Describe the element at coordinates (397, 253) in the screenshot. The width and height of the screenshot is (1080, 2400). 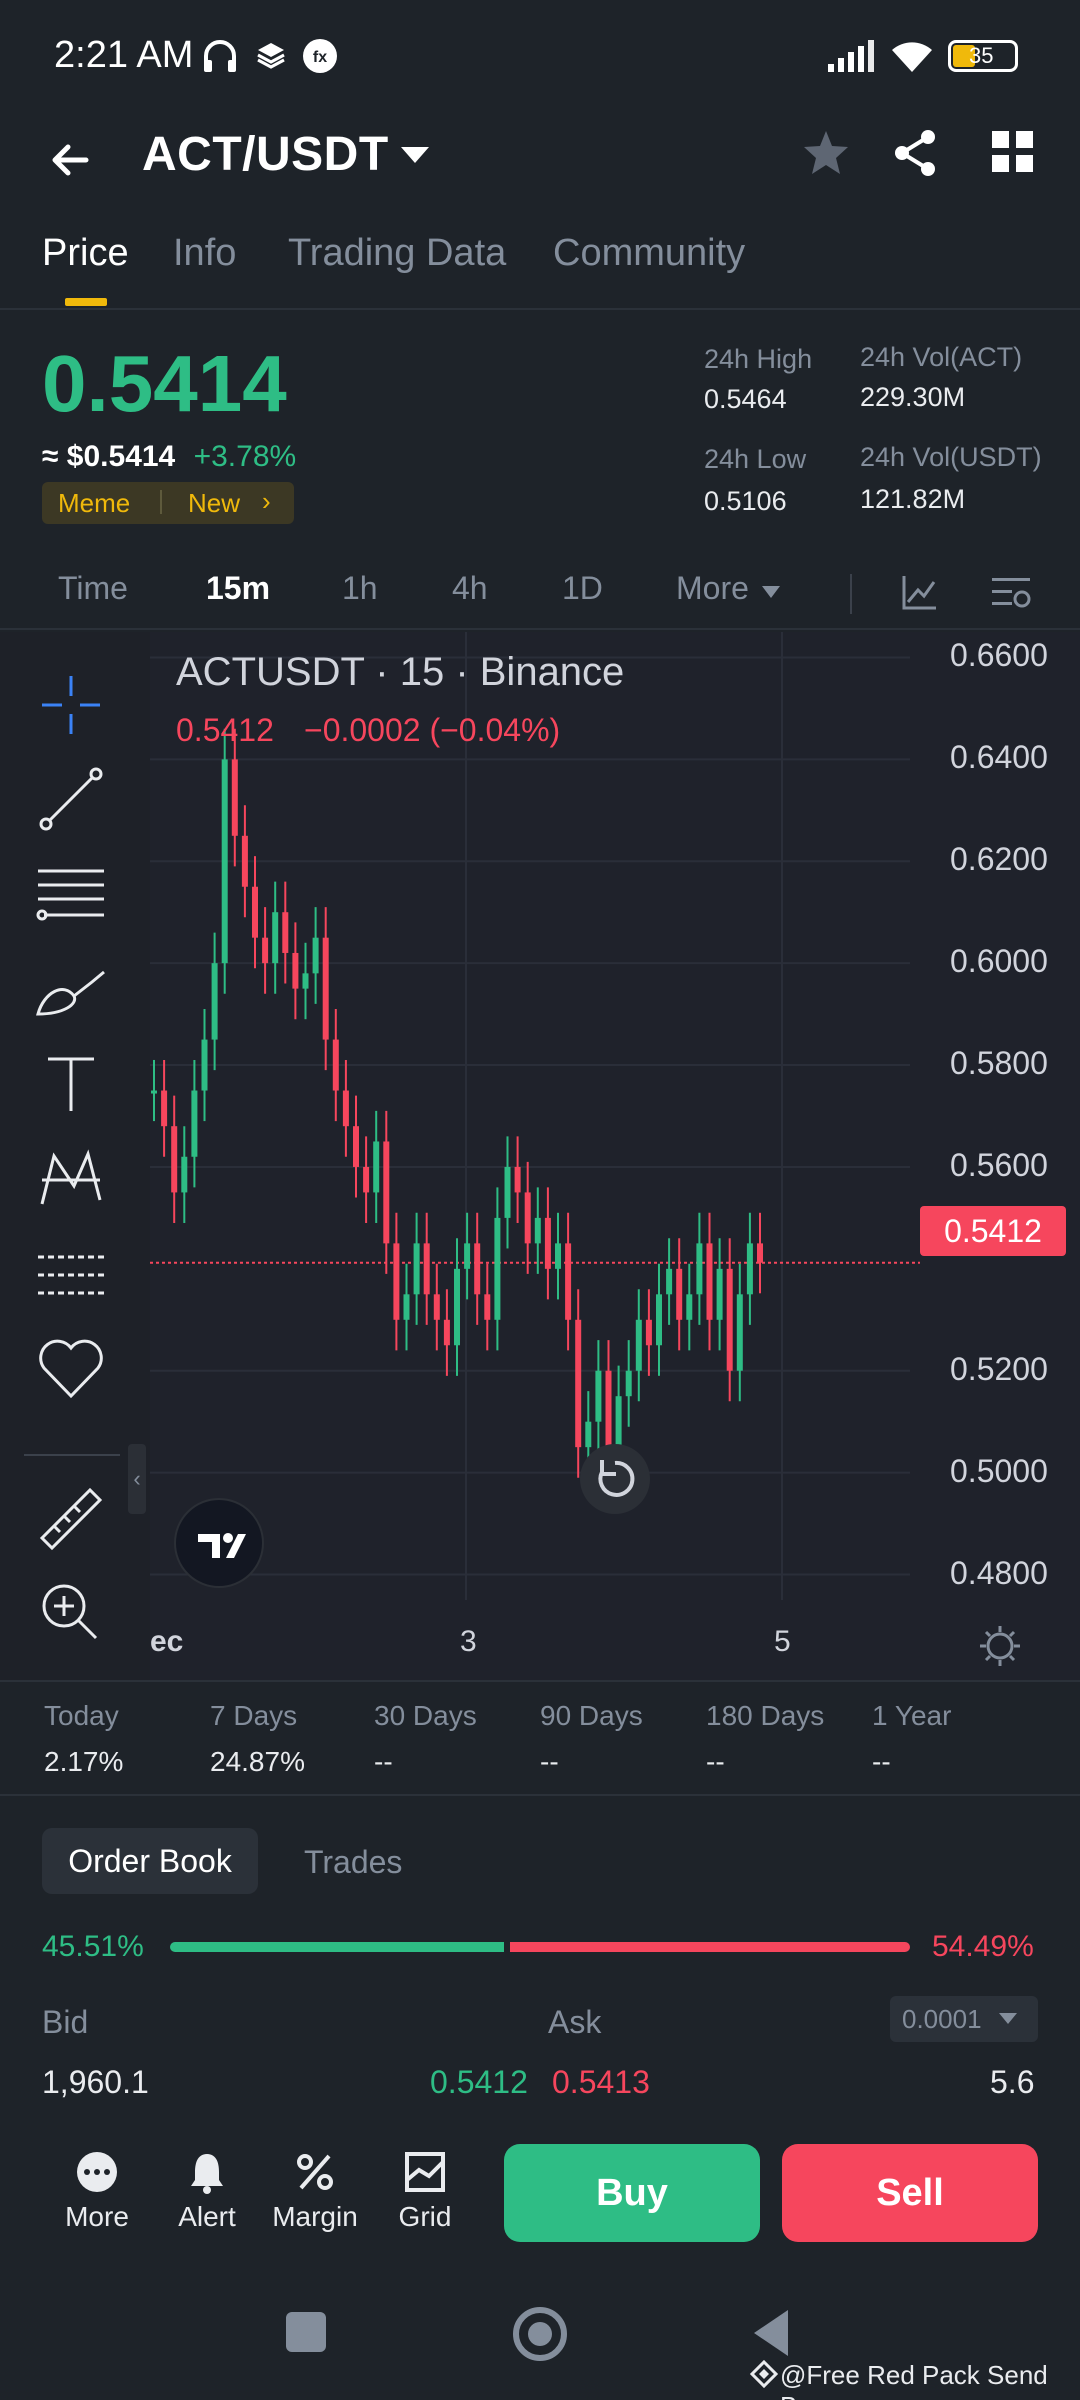
I see `tab-trading-data: Trading Data` at that location.